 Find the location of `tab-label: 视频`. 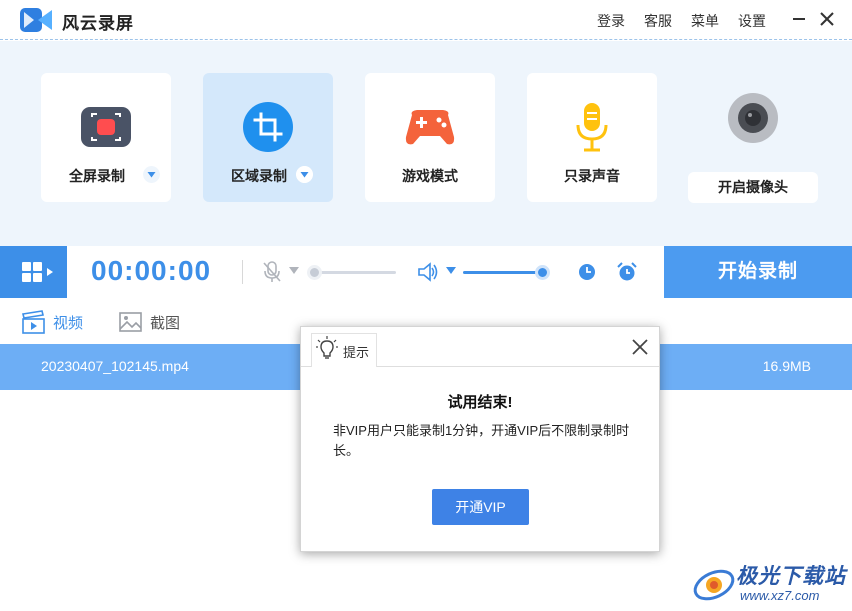

tab-label: 视频 is located at coordinates (68, 323).